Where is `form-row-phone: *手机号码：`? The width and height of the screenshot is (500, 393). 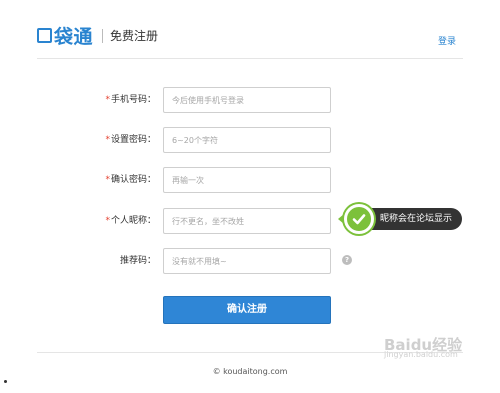 form-row-phone: *手机号码： is located at coordinates (250, 100).